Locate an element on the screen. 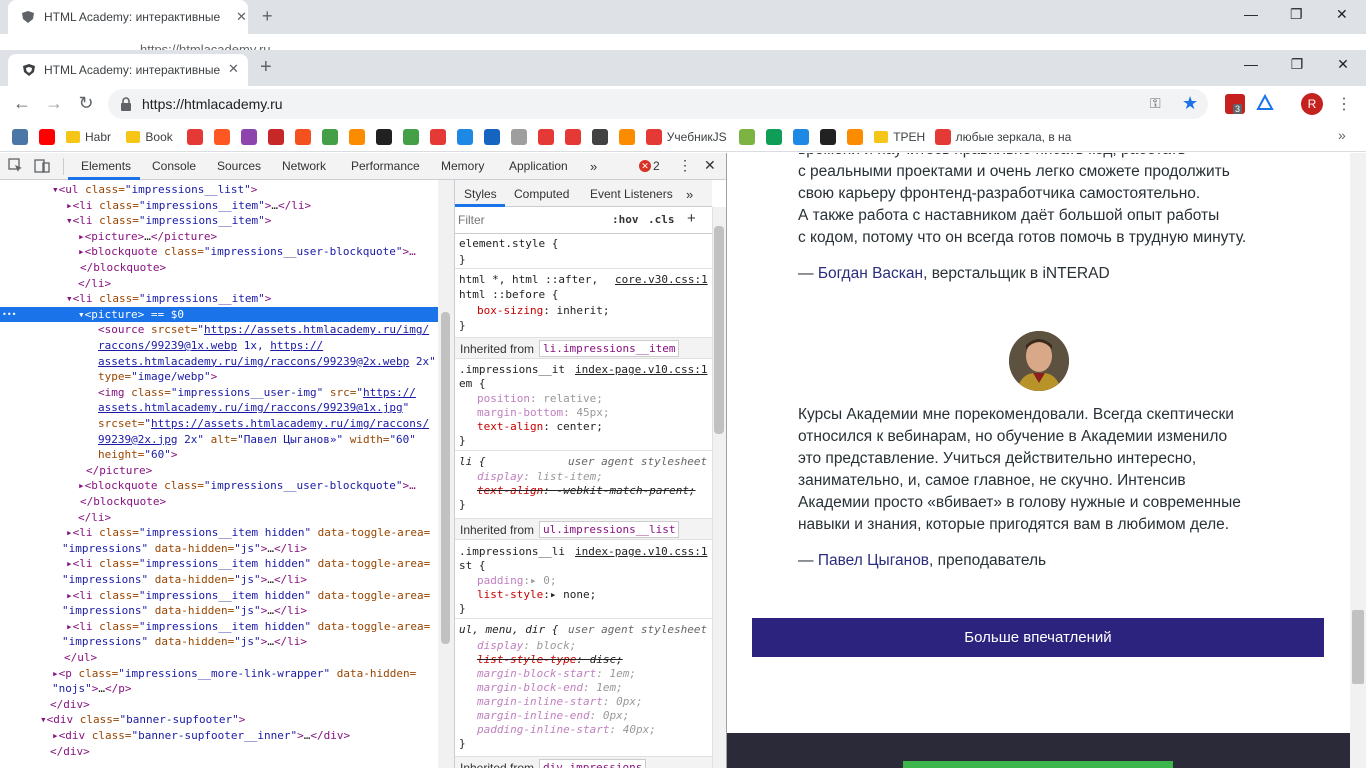  dom-node-line: height="60"> is located at coordinates (219, 455).